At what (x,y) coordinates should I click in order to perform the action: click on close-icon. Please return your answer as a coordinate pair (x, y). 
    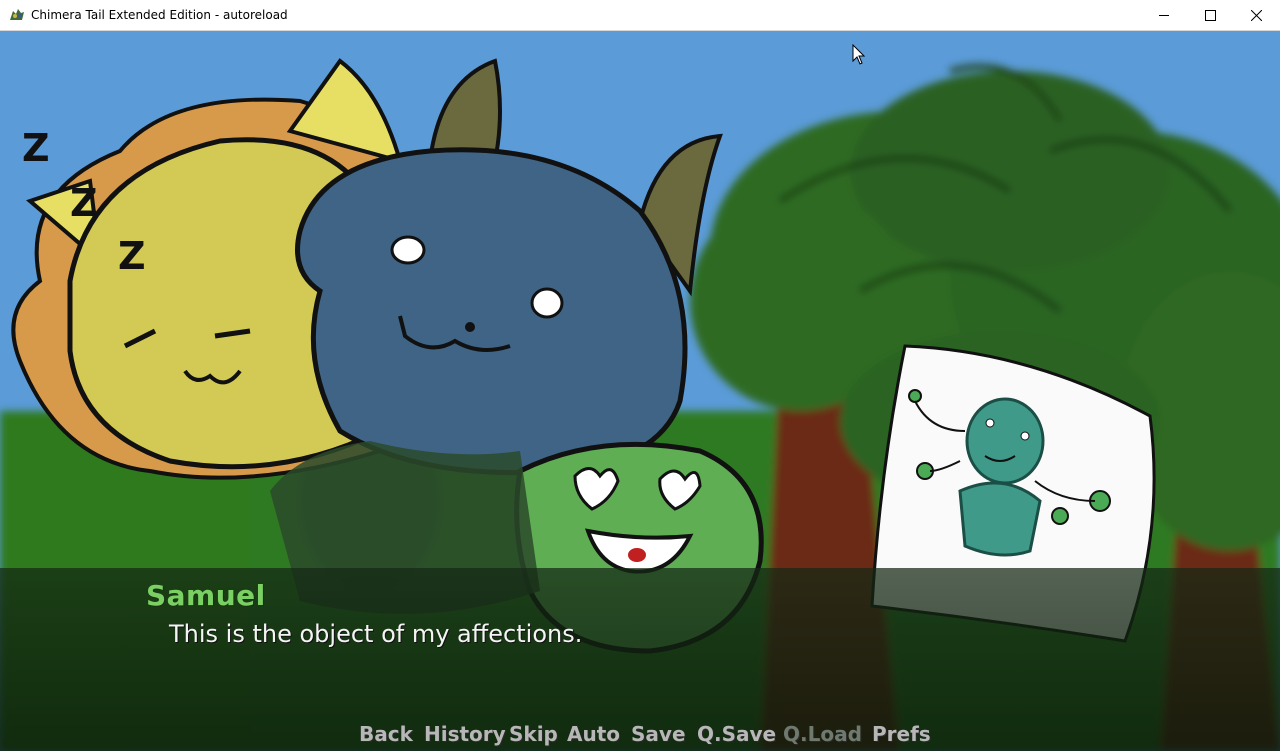
    Looking at the image, I should click on (1256, 15).